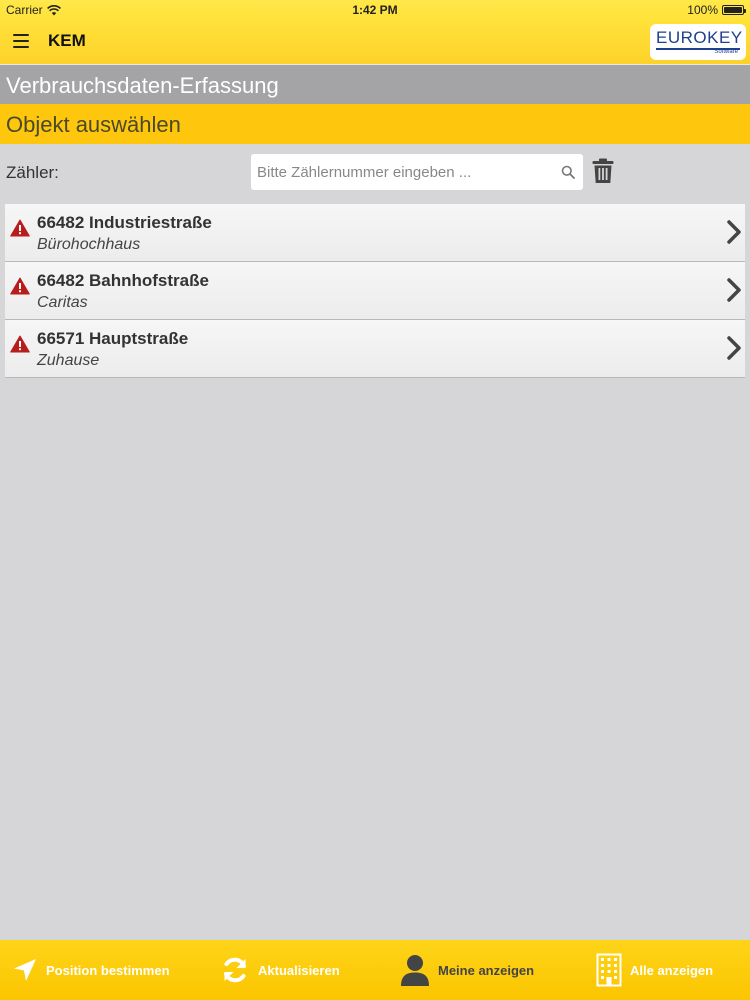 The image size is (750, 1000). What do you see at coordinates (375, 42) in the screenshot?
I see `app-header: KEM EUROKEY Software` at bounding box center [375, 42].